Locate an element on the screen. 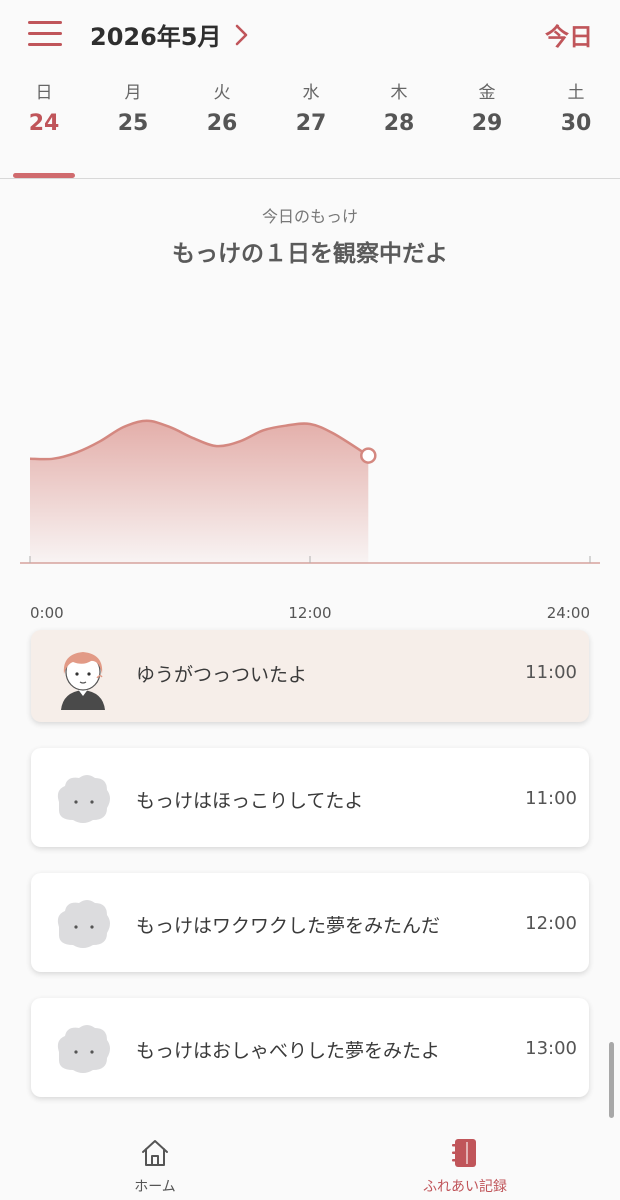 The image size is (620, 1200). day-24: 日 24 is located at coordinates (44, 124).